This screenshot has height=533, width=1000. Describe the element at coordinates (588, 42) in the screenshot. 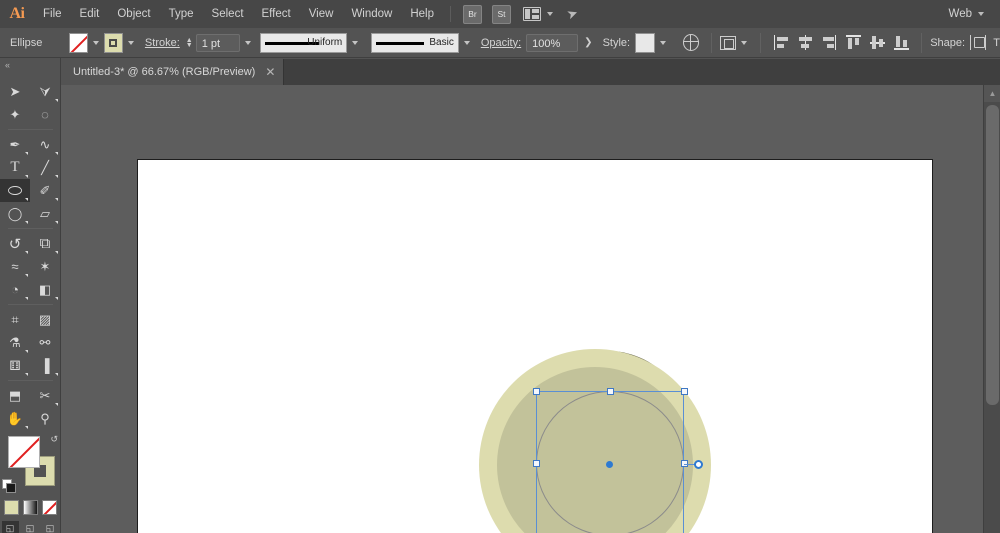

I see `opacity-chevron-right-icon: ❯` at that location.